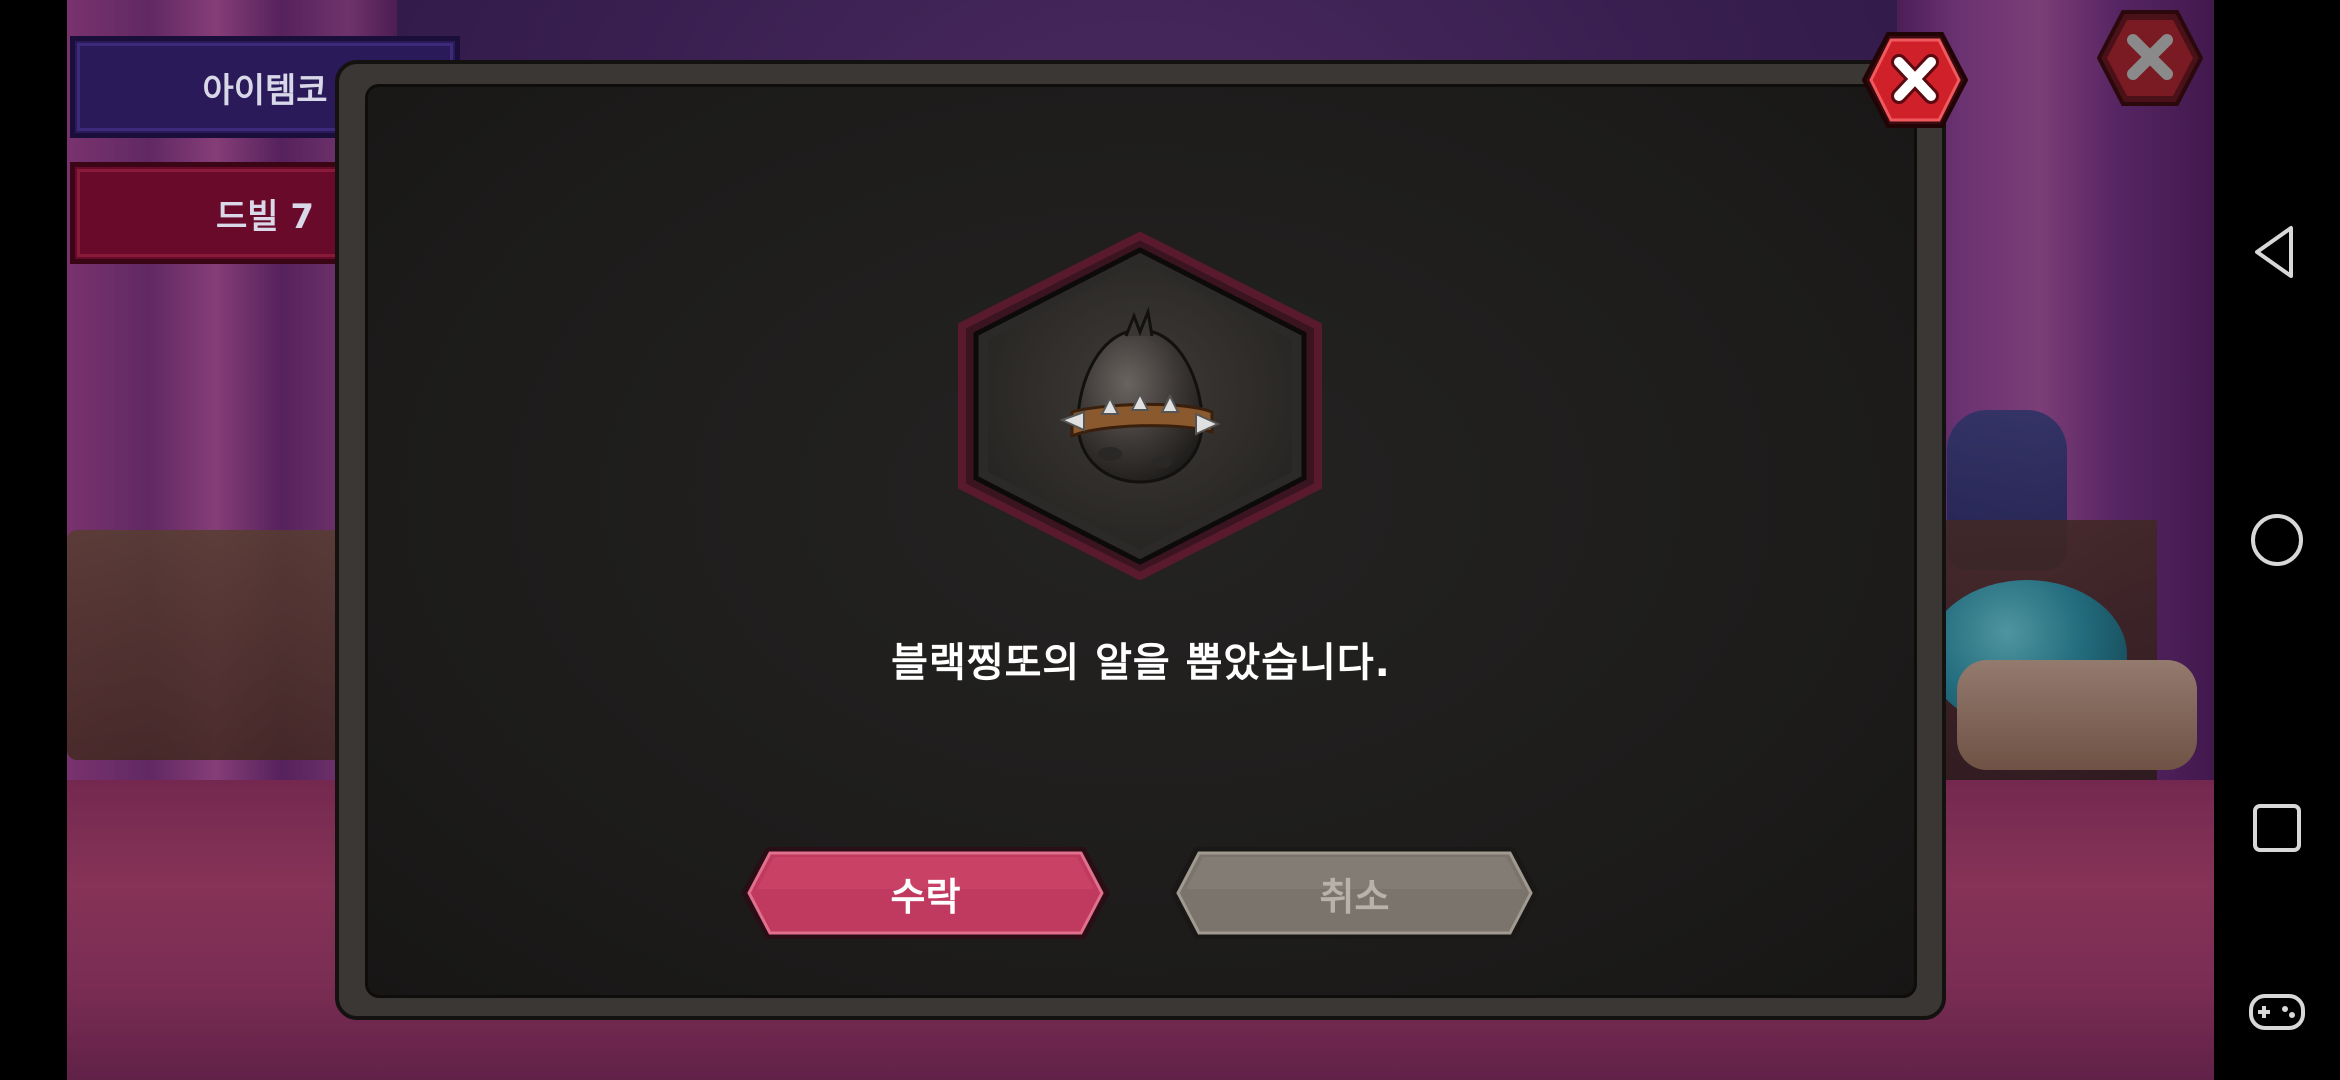 The width and height of the screenshot is (2340, 1080). I want to click on devil-label: 드빌 7, so click(265, 216).